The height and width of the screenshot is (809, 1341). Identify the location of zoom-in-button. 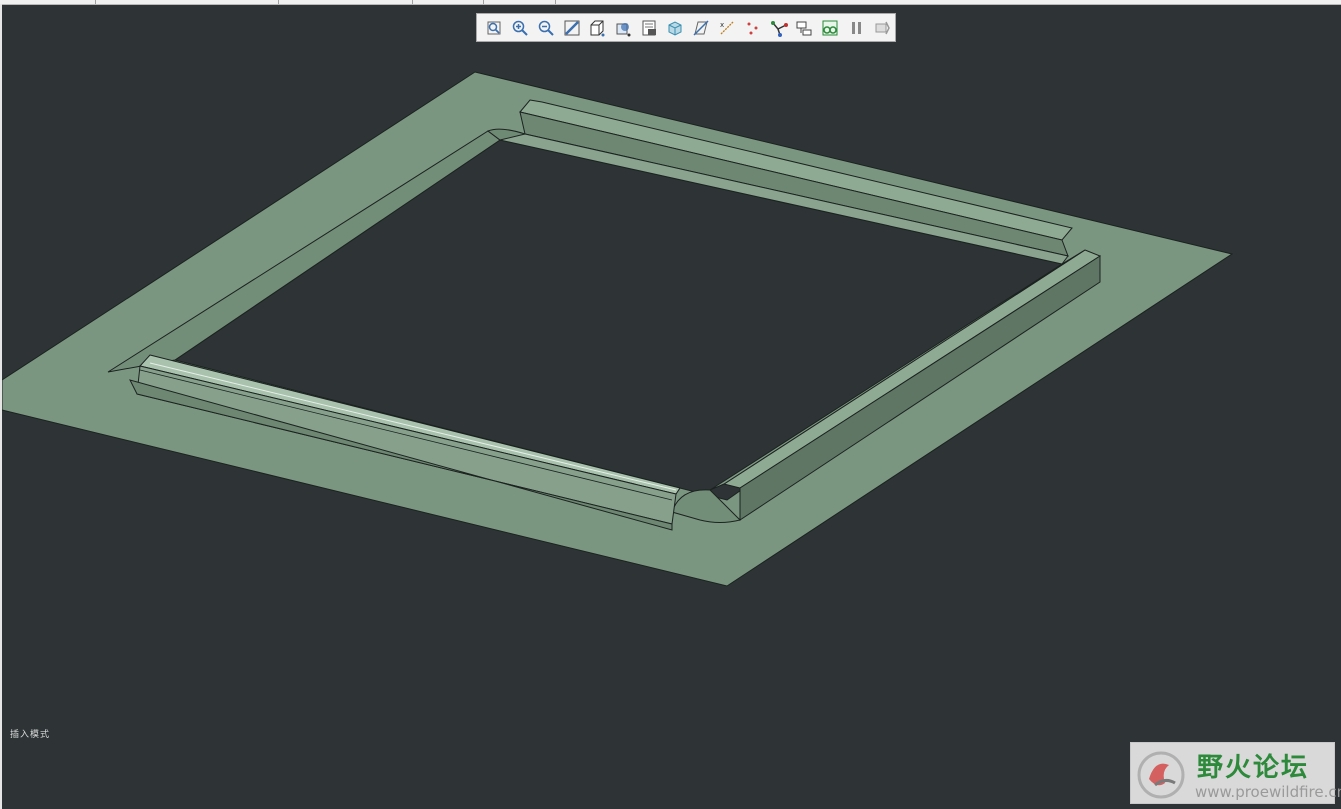
(520, 28).